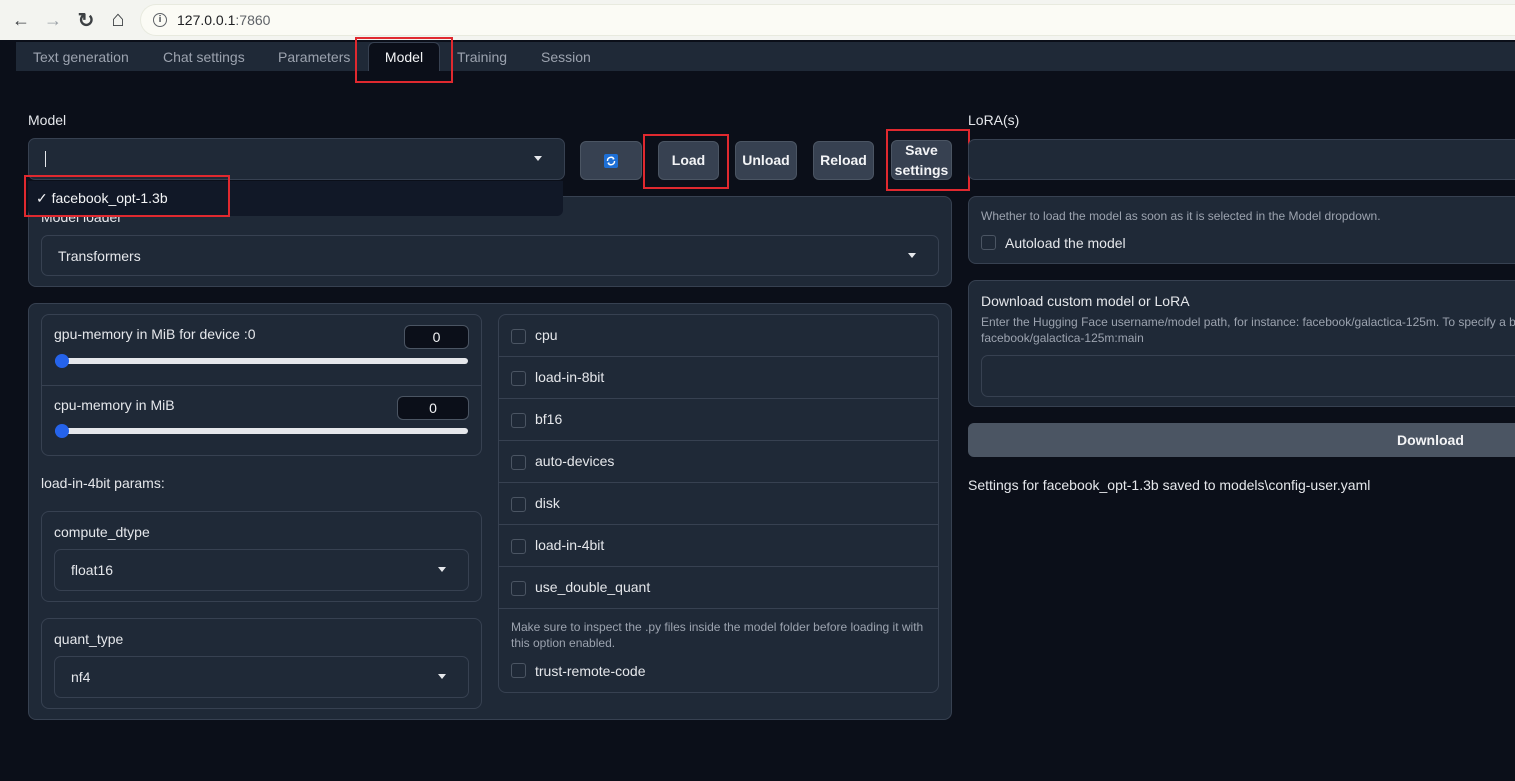  I want to click on checkbox-row-load-in-4bit: load-in-4bit, so click(719, 546).